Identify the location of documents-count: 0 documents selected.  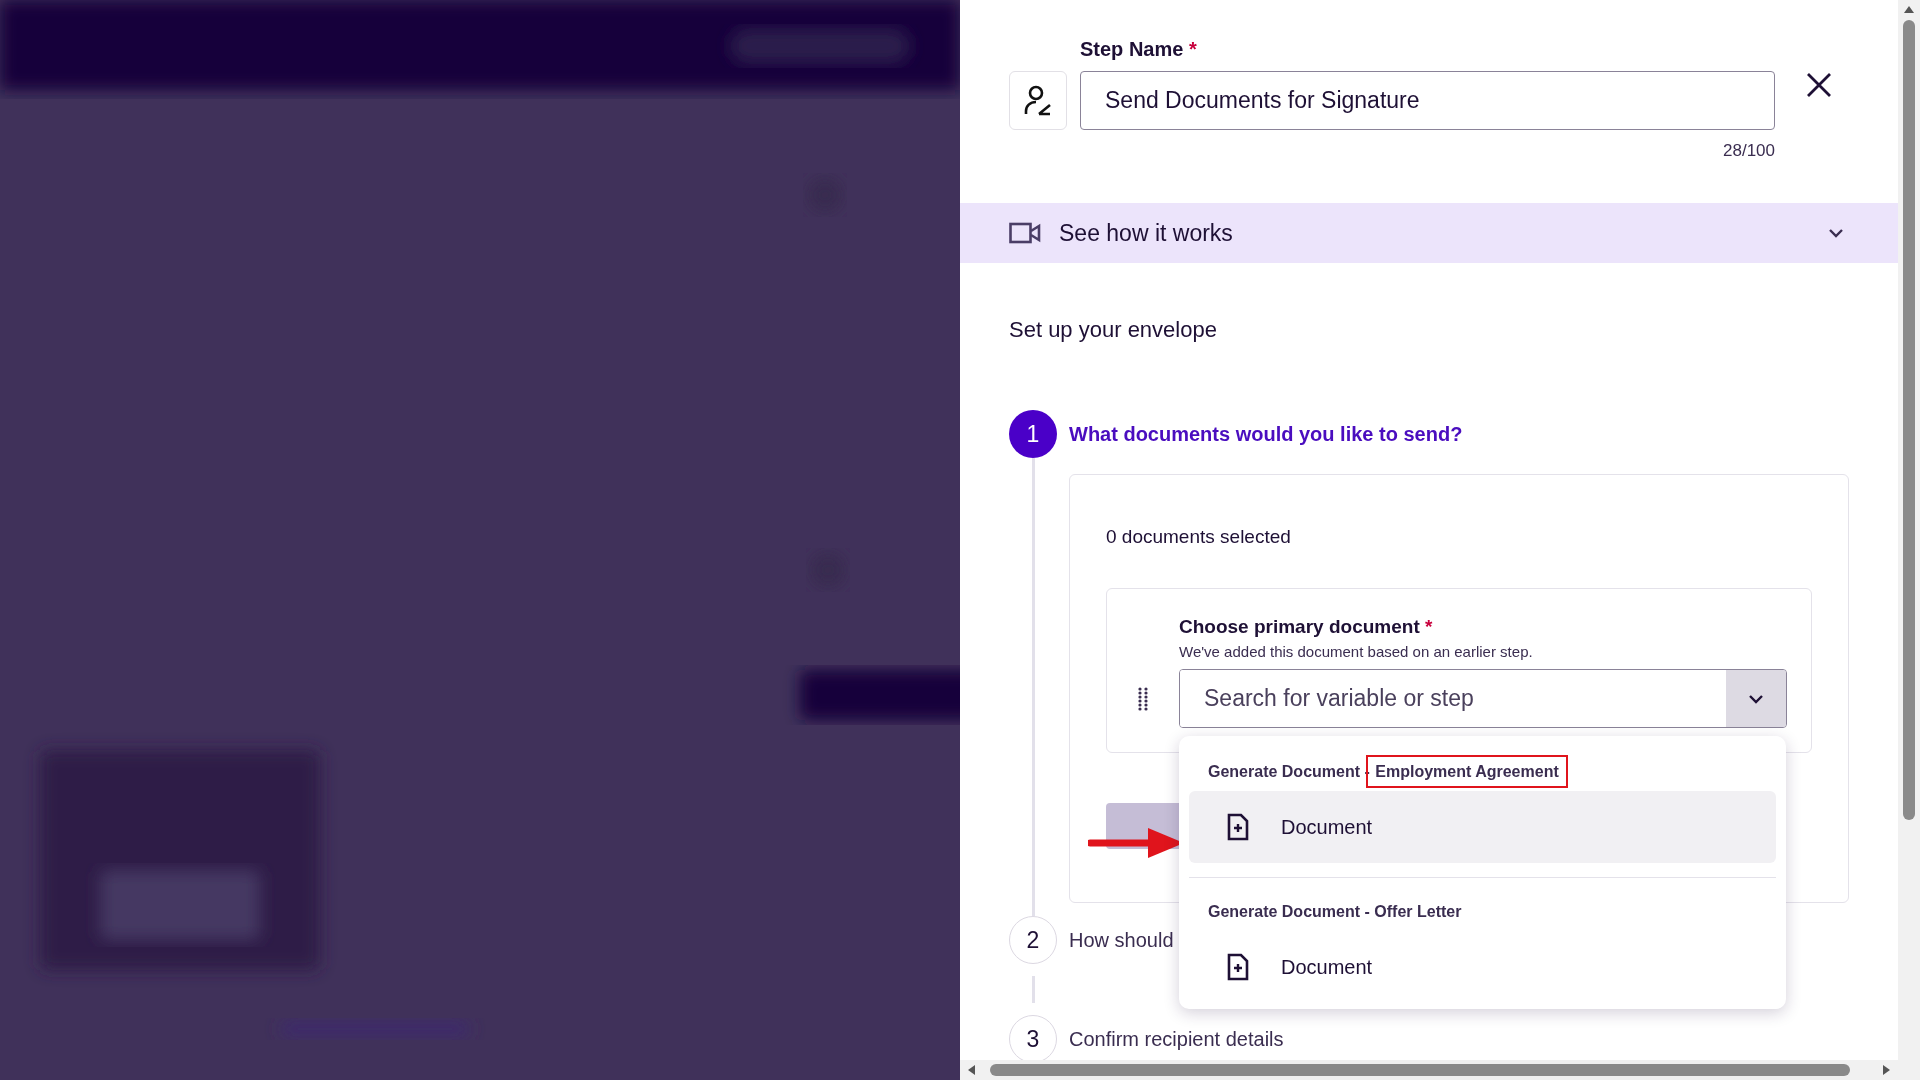
(1199, 537).